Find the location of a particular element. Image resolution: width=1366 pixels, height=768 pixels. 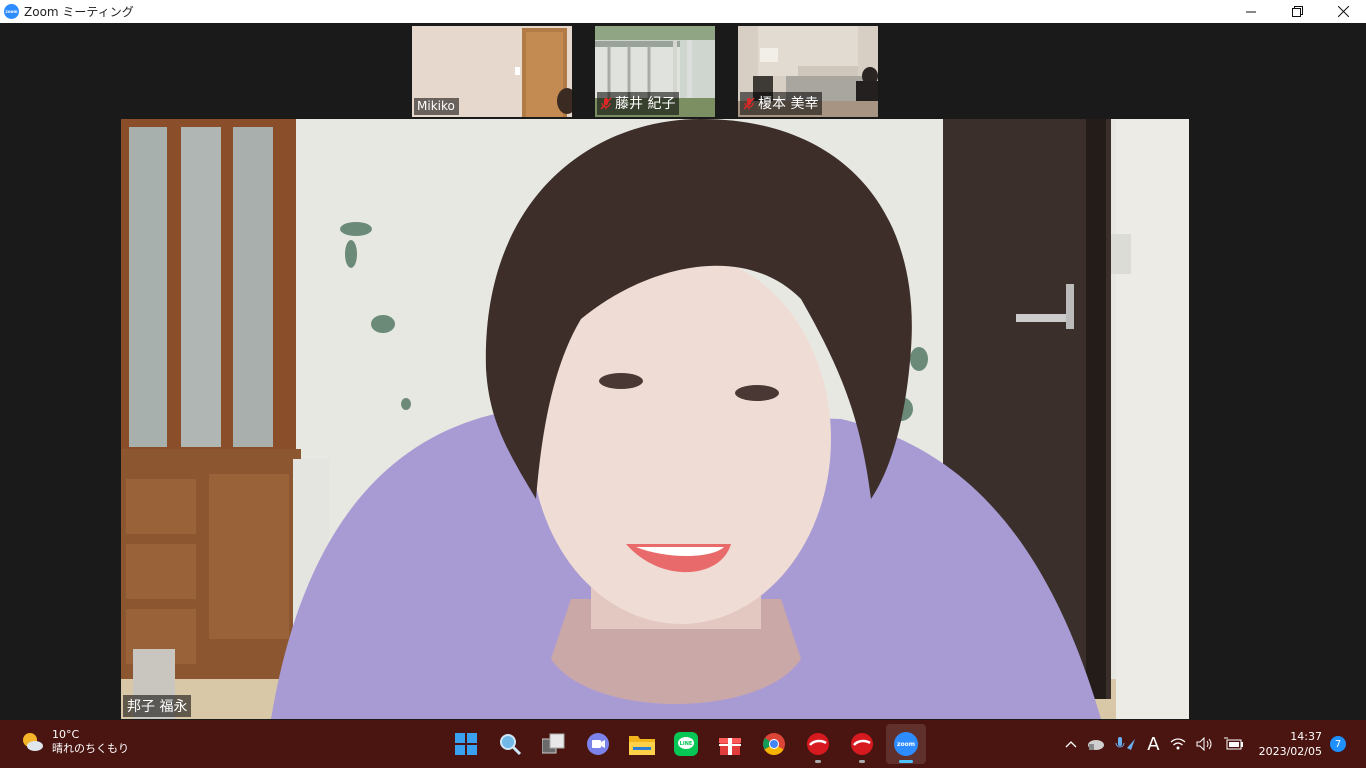

task-view-icon is located at coordinates (553, 743).